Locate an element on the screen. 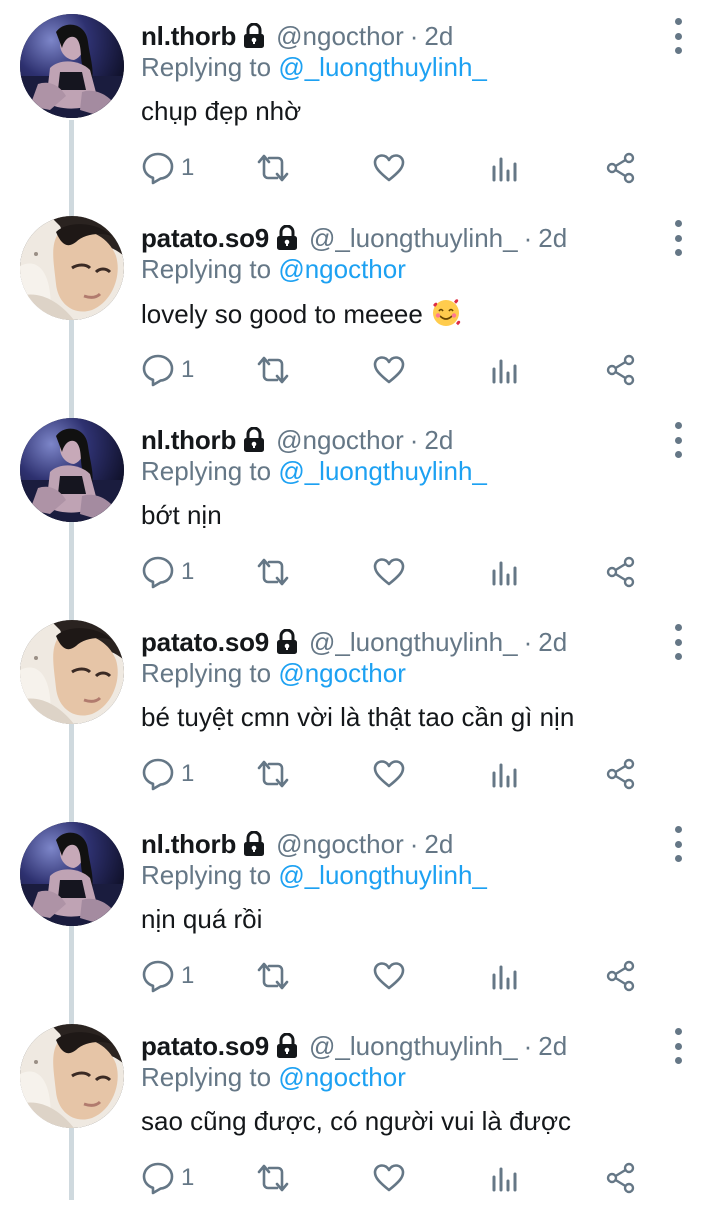  heart-icon is located at coordinates (389, 370).